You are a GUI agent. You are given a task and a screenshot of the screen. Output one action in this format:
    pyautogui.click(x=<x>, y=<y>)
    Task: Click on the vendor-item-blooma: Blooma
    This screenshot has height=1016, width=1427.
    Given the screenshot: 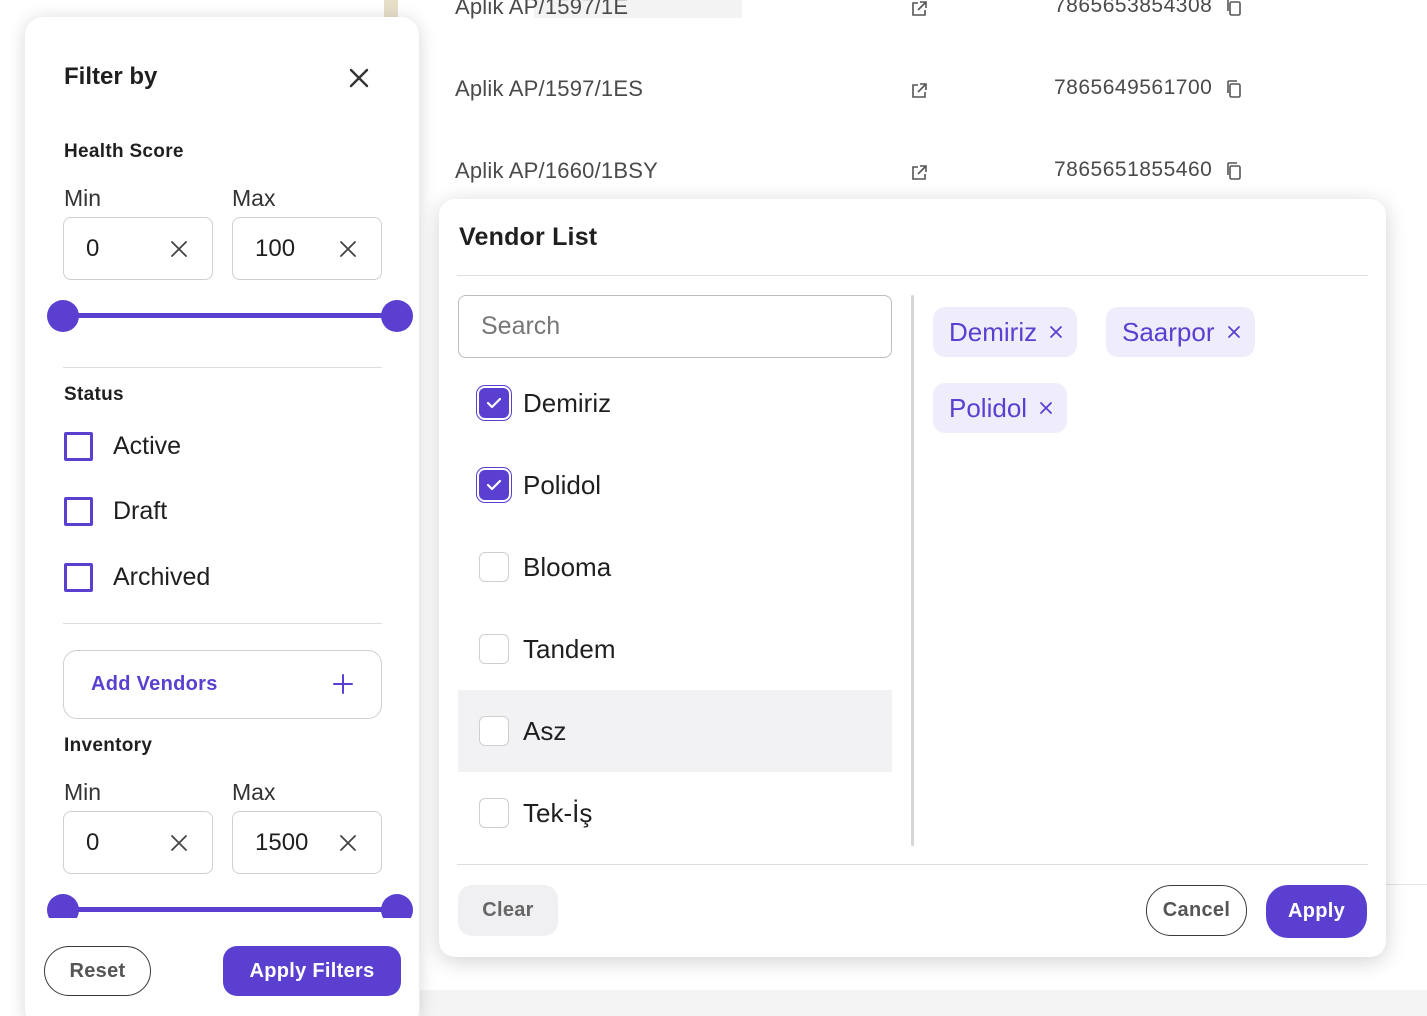 What is the action you would take?
    pyautogui.click(x=675, y=567)
    